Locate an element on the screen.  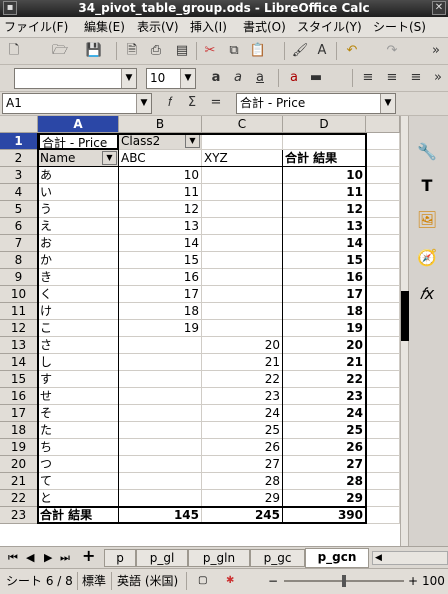
filter-dropdown-icon: ▼ is located at coordinates (192, 141).